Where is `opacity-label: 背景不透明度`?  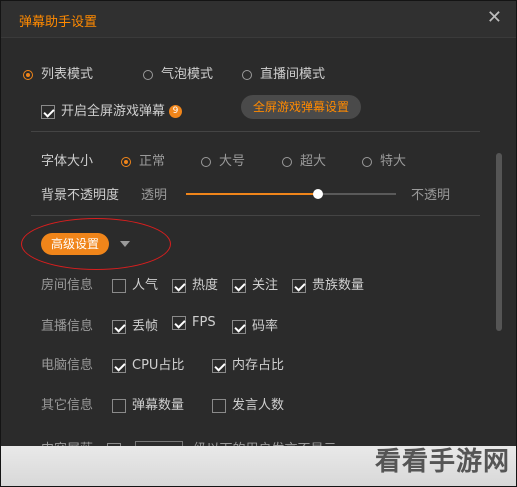
opacity-label: 背景不透明度 is located at coordinates (80, 195).